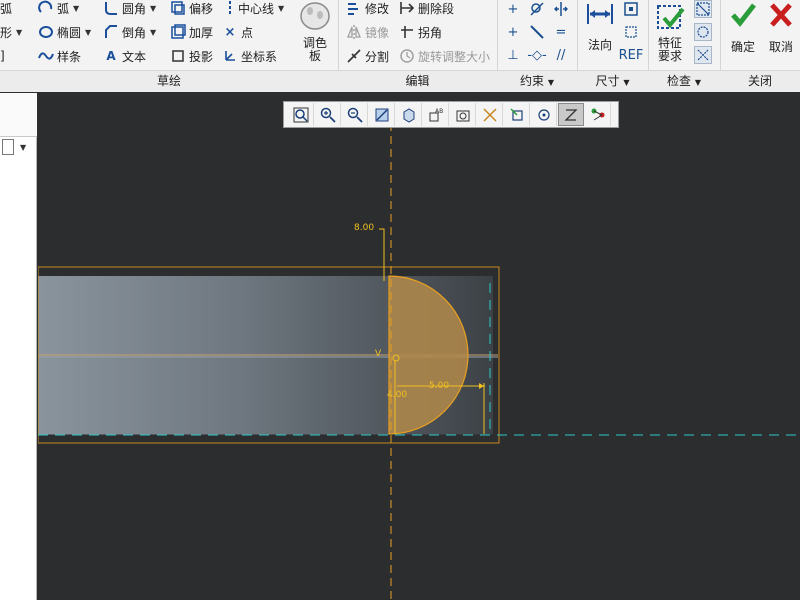  What do you see at coordinates (281, 8) in the screenshot?
I see `centerline-dropdown-icon: ▼` at bounding box center [281, 8].